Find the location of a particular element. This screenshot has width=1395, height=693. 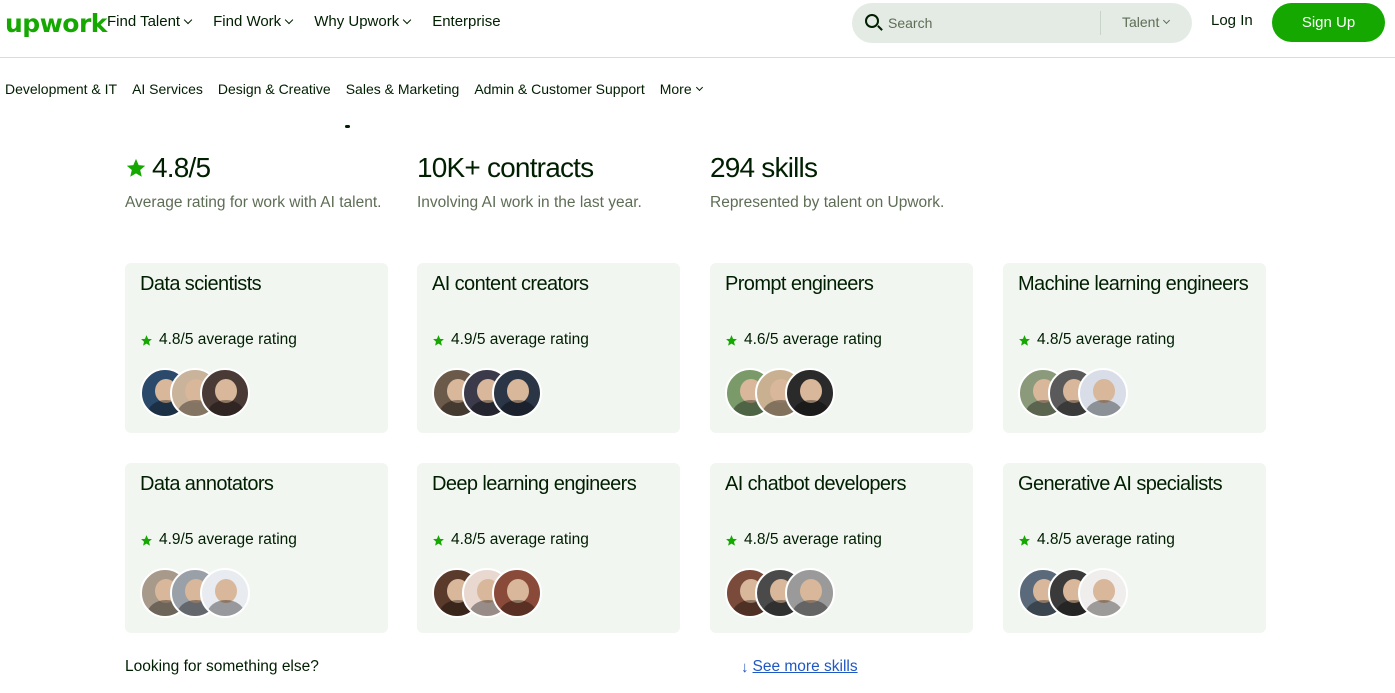

nav-why-upwork: Why Upwork is located at coordinates (363, 21).